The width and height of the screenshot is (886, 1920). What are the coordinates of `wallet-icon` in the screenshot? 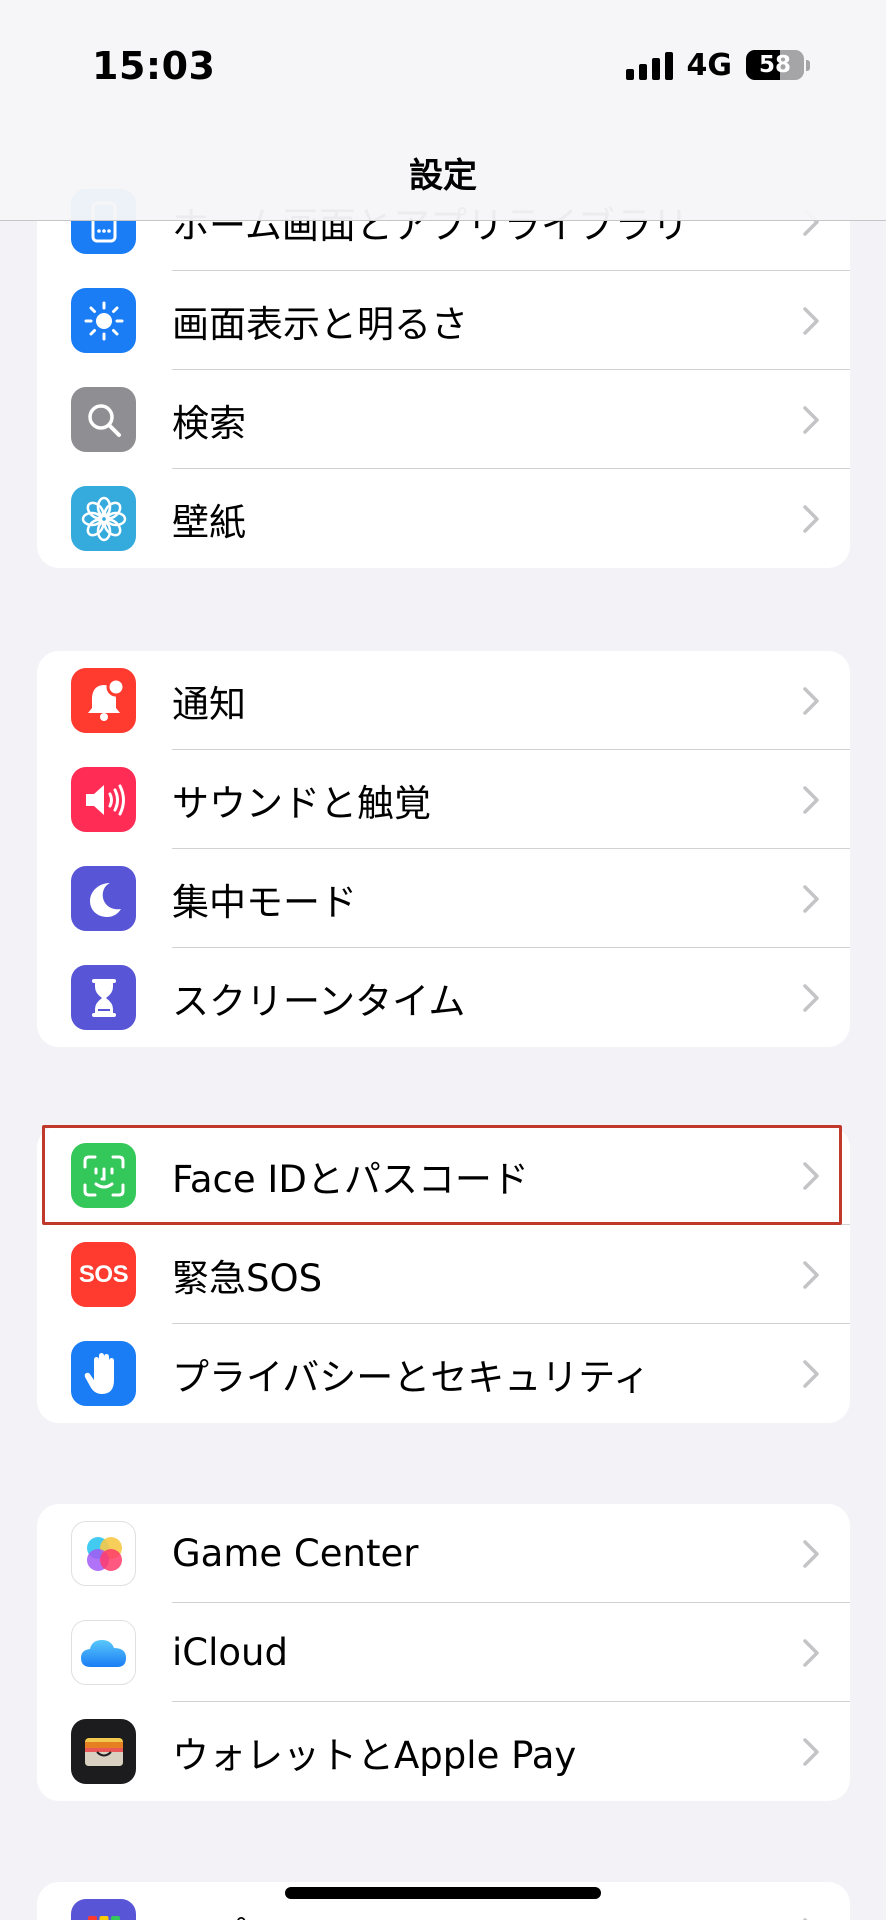 It's located at (103, 1751).